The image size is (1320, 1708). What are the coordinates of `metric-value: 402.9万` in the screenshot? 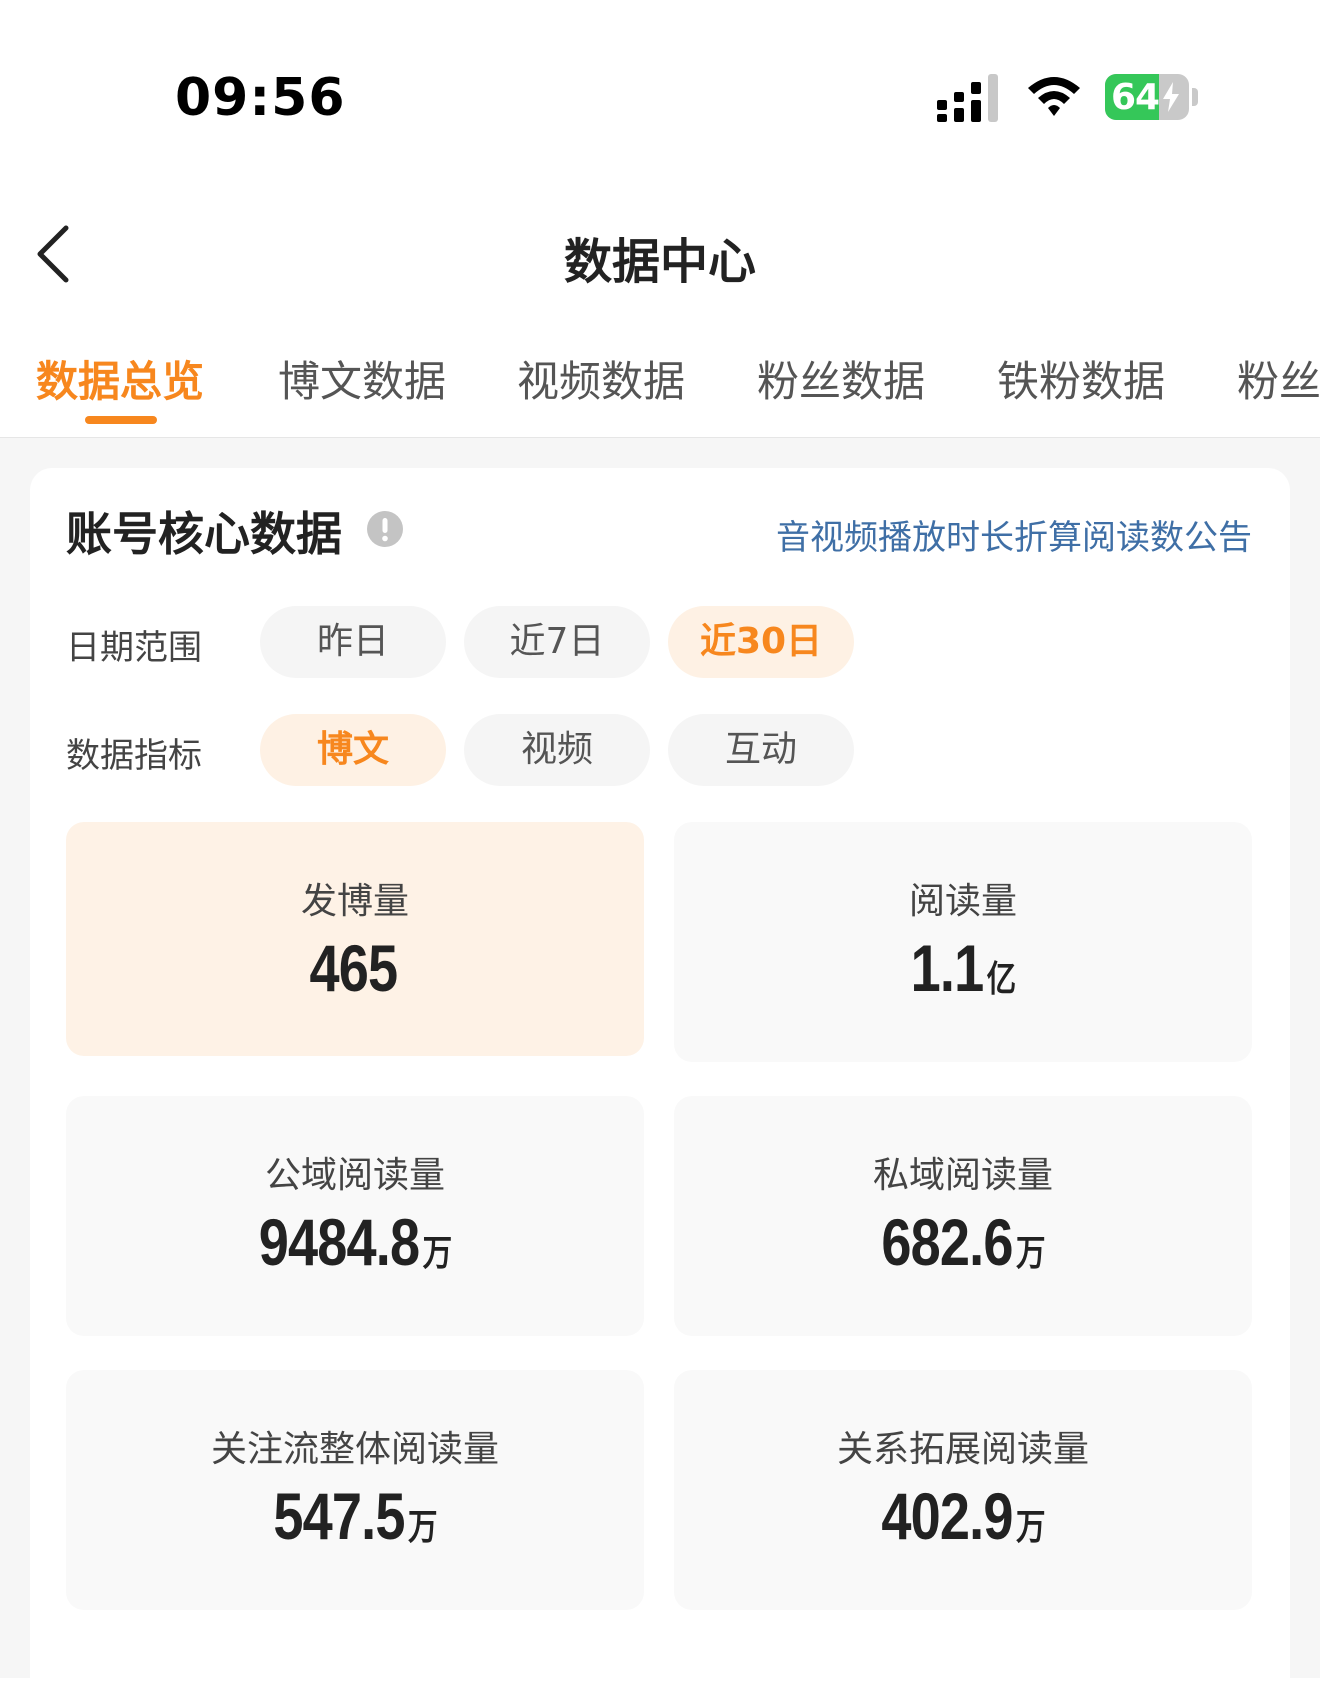 It's located at (963, 1516).